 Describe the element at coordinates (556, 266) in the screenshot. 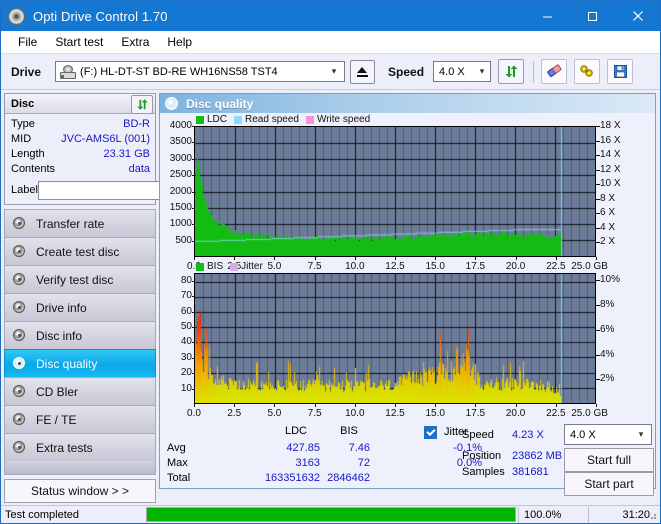

I see `x-tick-label: 22.5` at that location.